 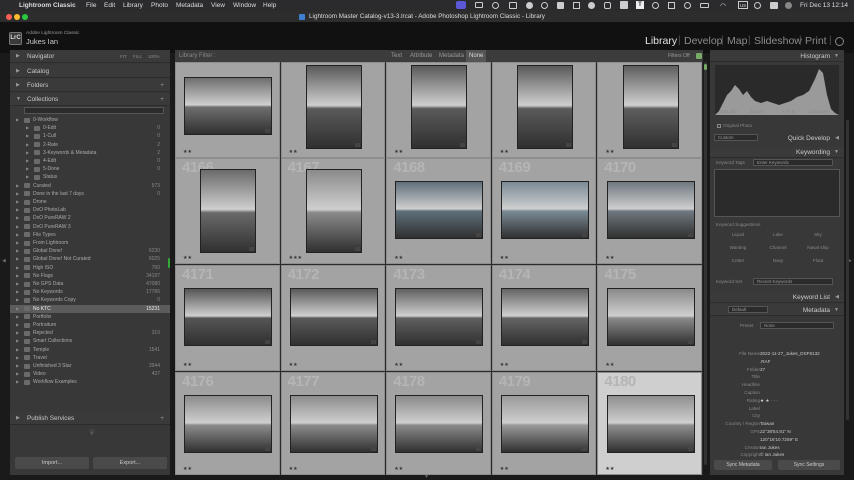 What do you see at coordinates (90, 284) in the screenshot?
I see `collection-row: ▶ No GPS Data 47080` at bounding box center [90, 284].